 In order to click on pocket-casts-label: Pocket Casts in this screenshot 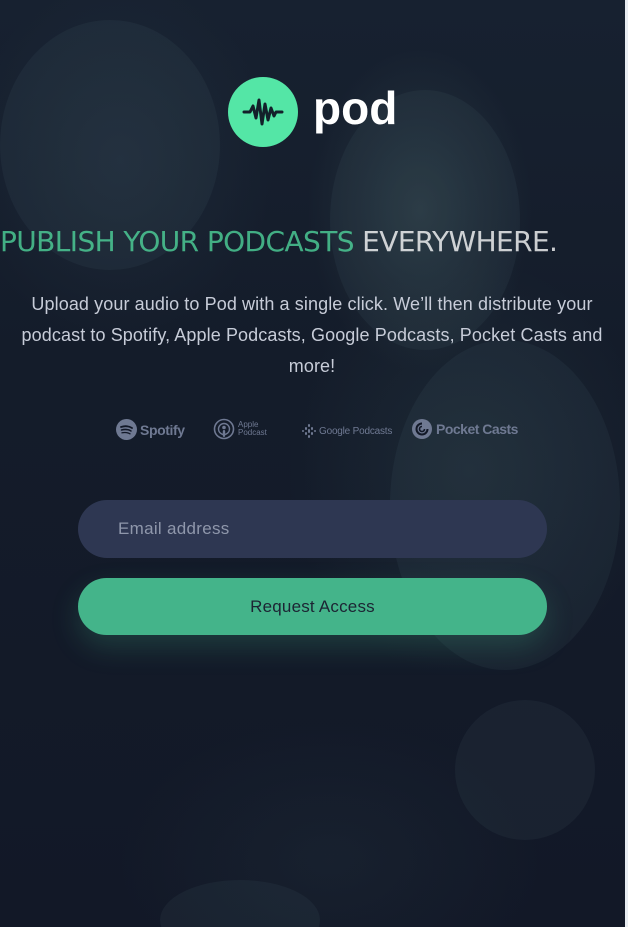, I will do `click(477, 429)`.